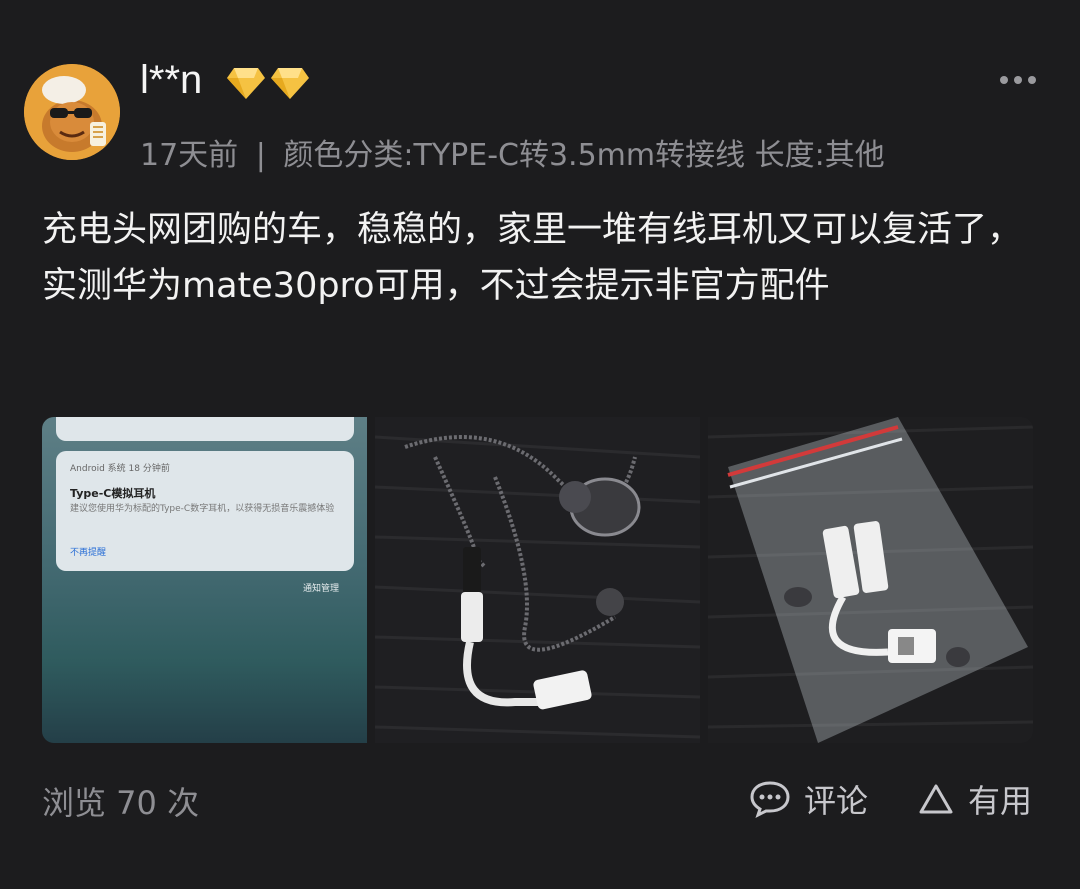 Image resolution: width=1080 pixels, height=889 pixels. I want to click on notification-card-top, so click(205, 429).